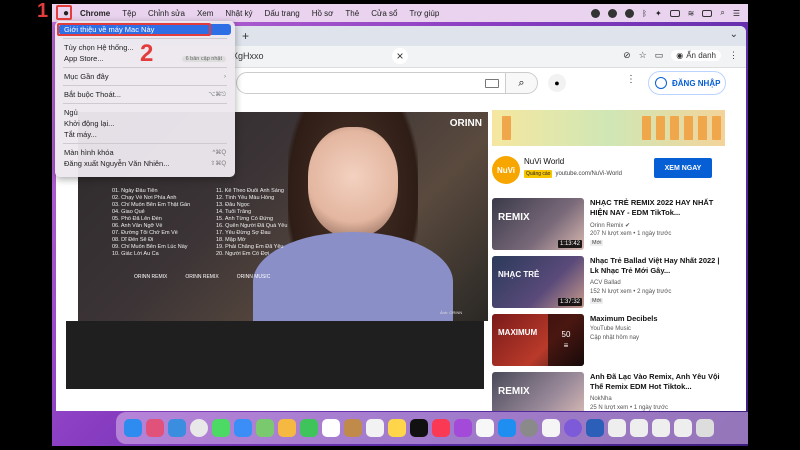 The image size is (800, 450). Describe the element at coordinates (155, 428) in the screenshot. I see `launchpad-icon` at that location.